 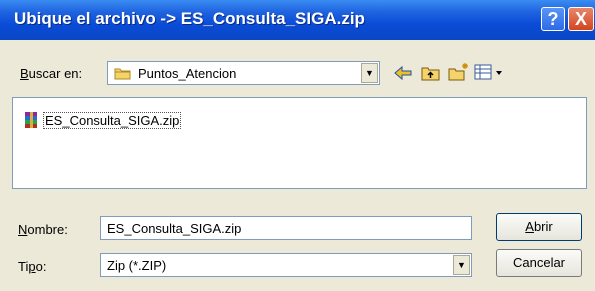 What do you see at coordinates (32, 122) in the screenshot?
I see `winrar-archive-icon` at bounding box center [32, 122].